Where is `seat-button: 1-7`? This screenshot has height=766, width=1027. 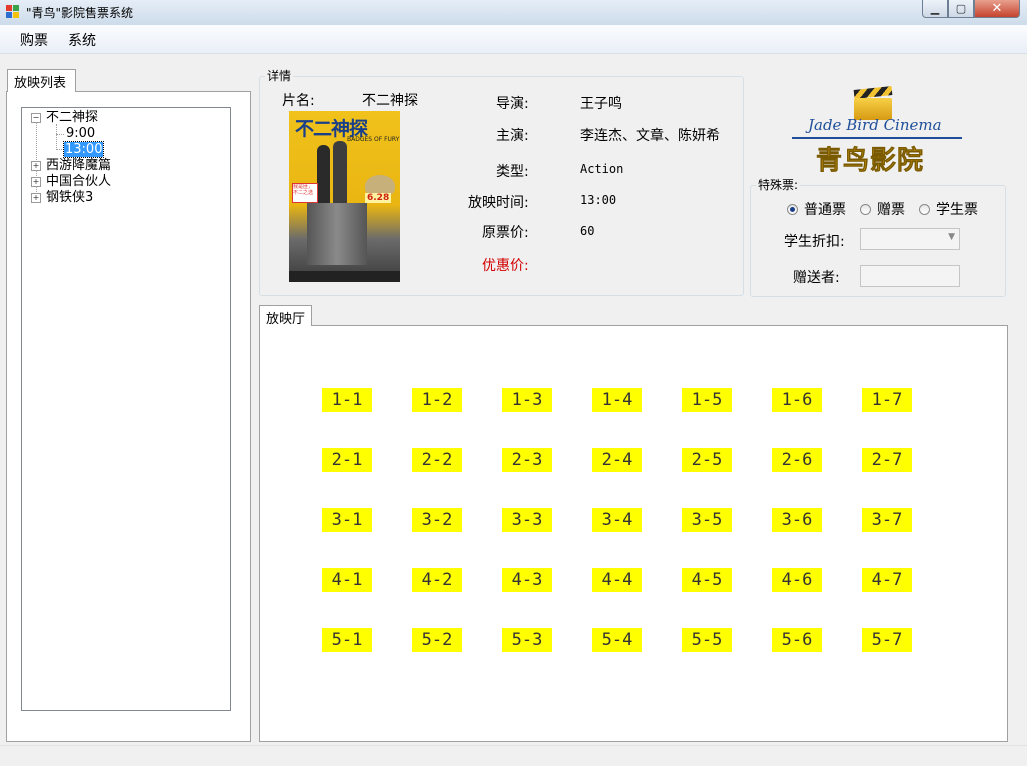 seat-button: 1-7 is located at coordinates (887, 400).